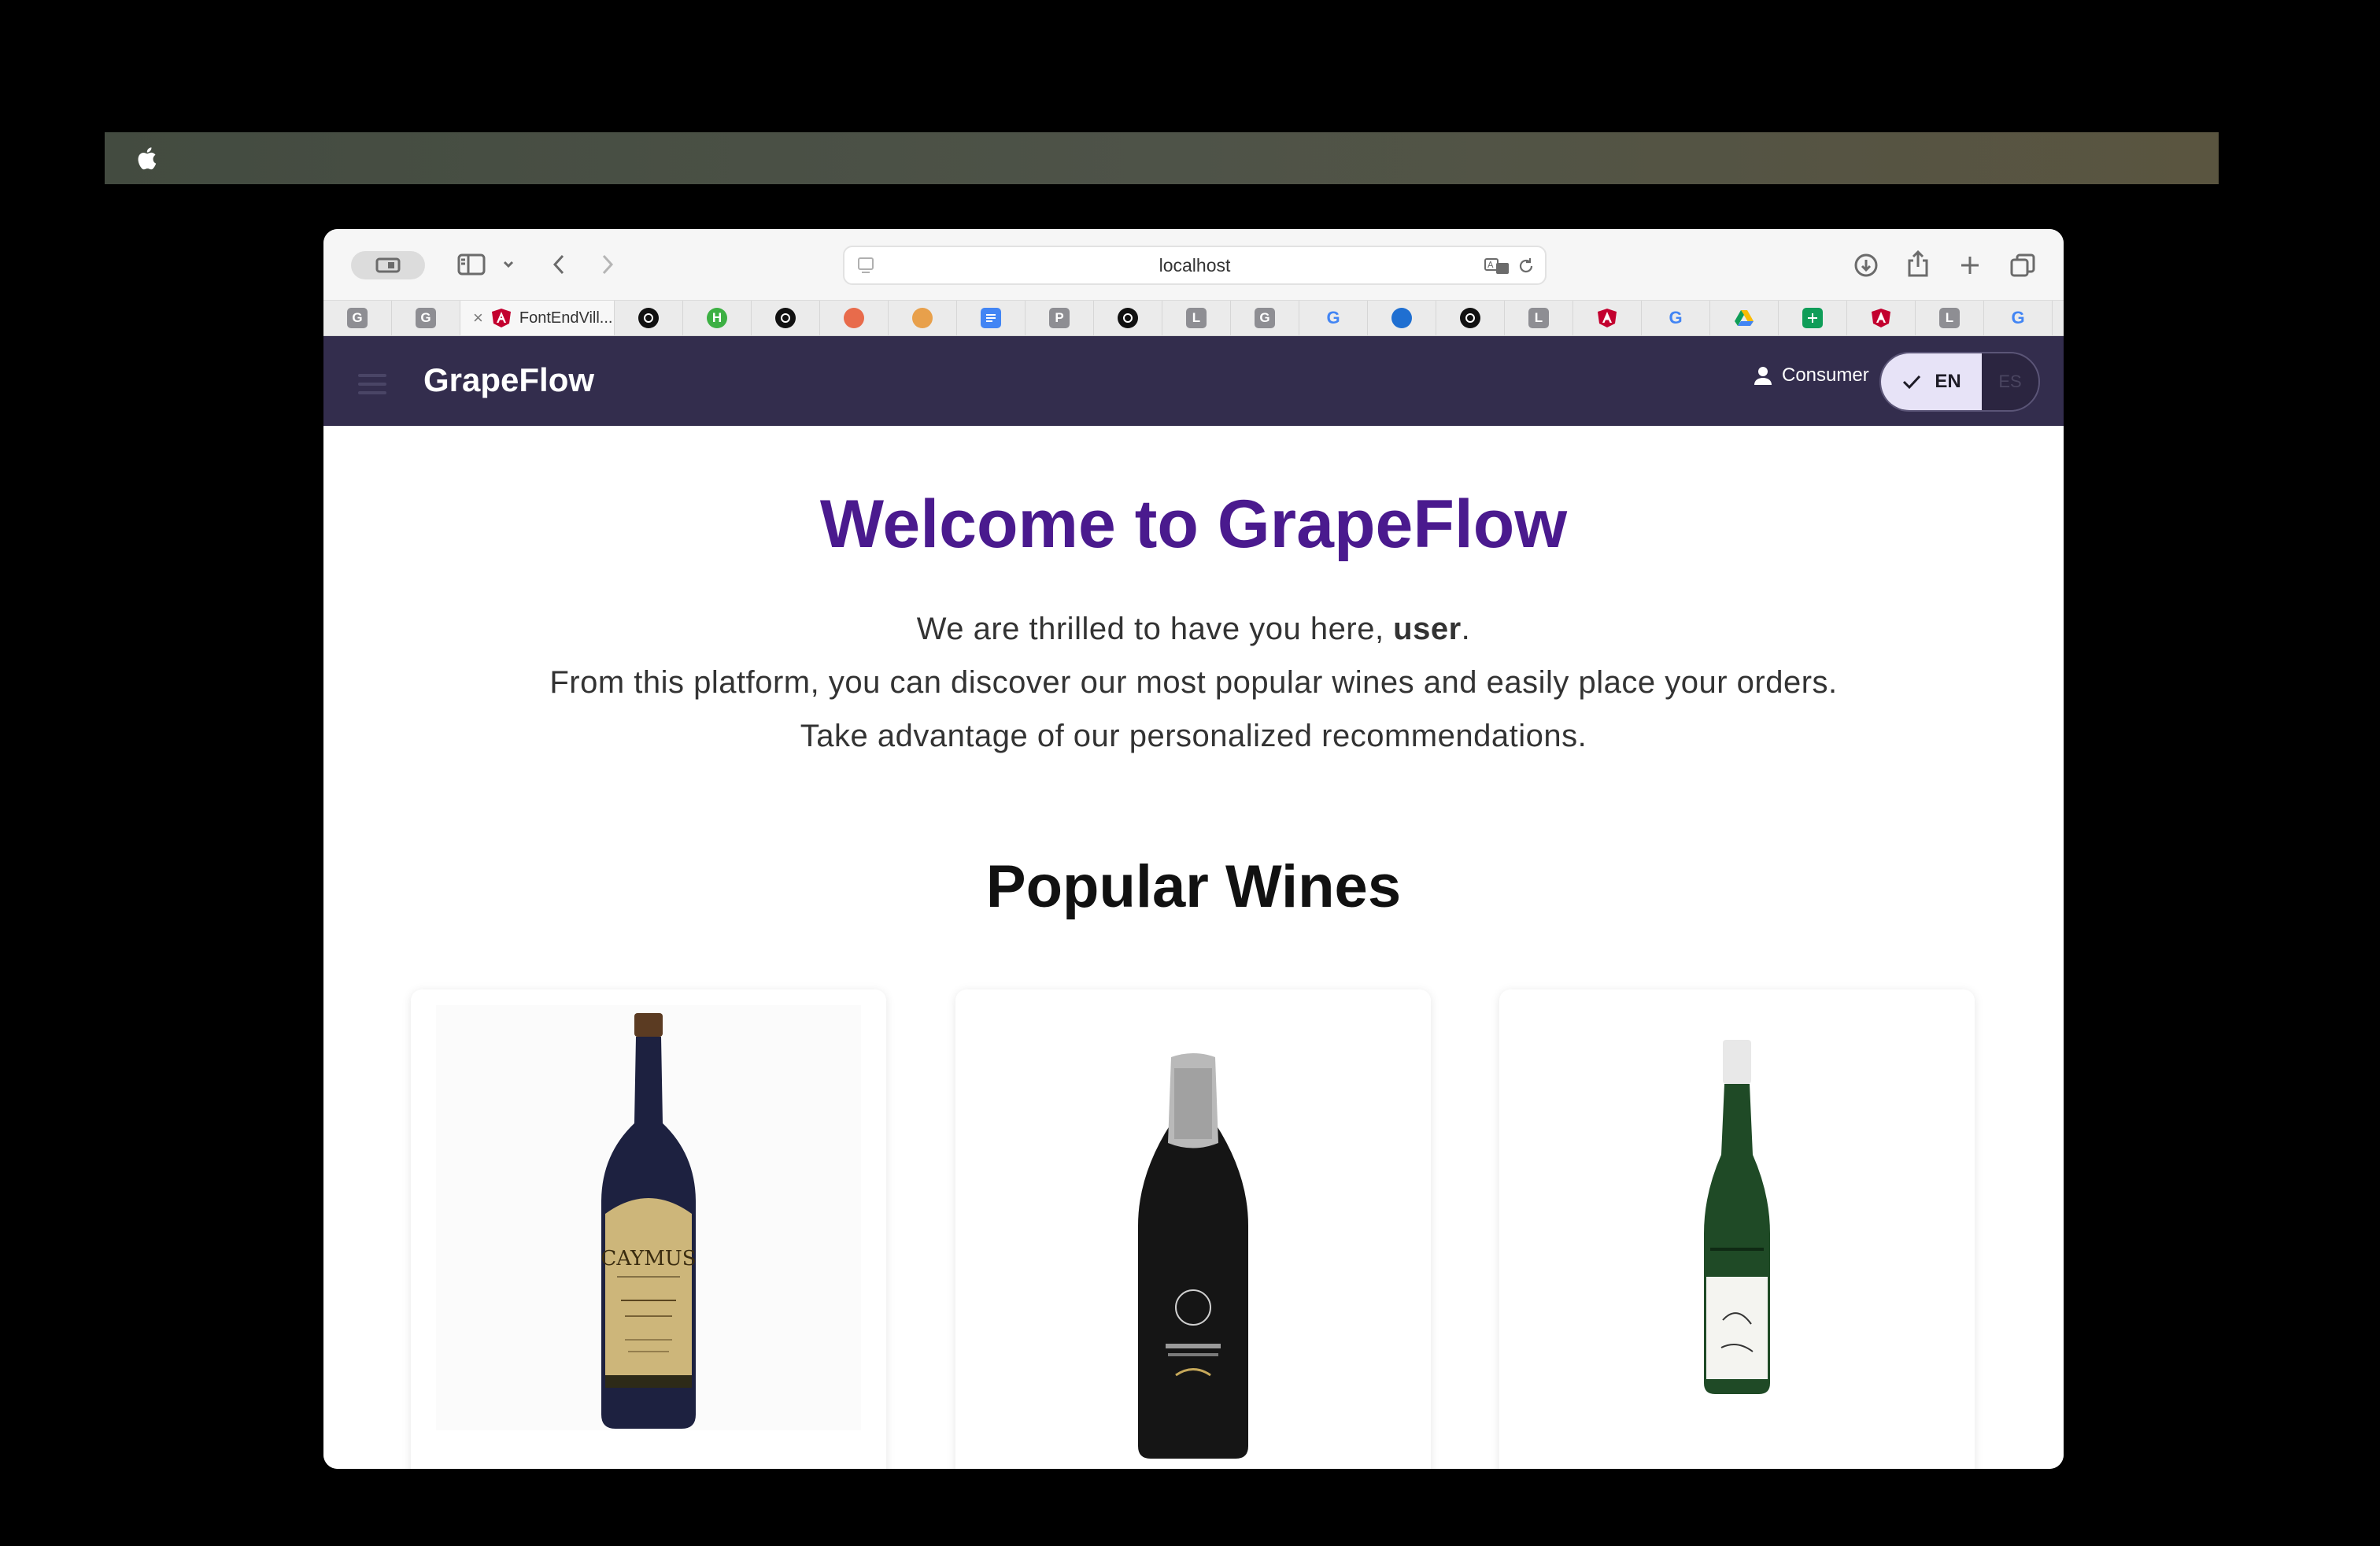 The height and width of the screenshot is (1546, 2380). I want to click on tab-group-icon, so click(388, 265).